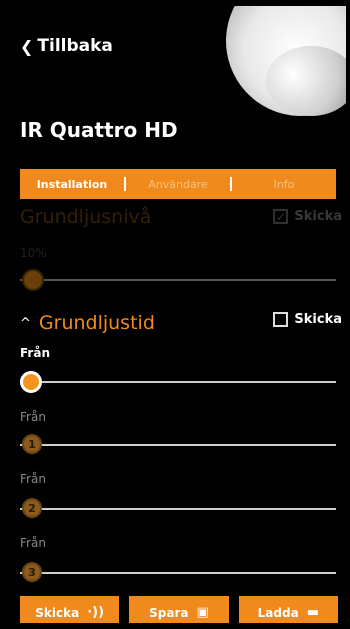 The width and height of the screenshot is (350, 629). Describe the element at coordinates (86, 217) in the screenshot. I see `base-level-title: Grundljusnivå` at that location.